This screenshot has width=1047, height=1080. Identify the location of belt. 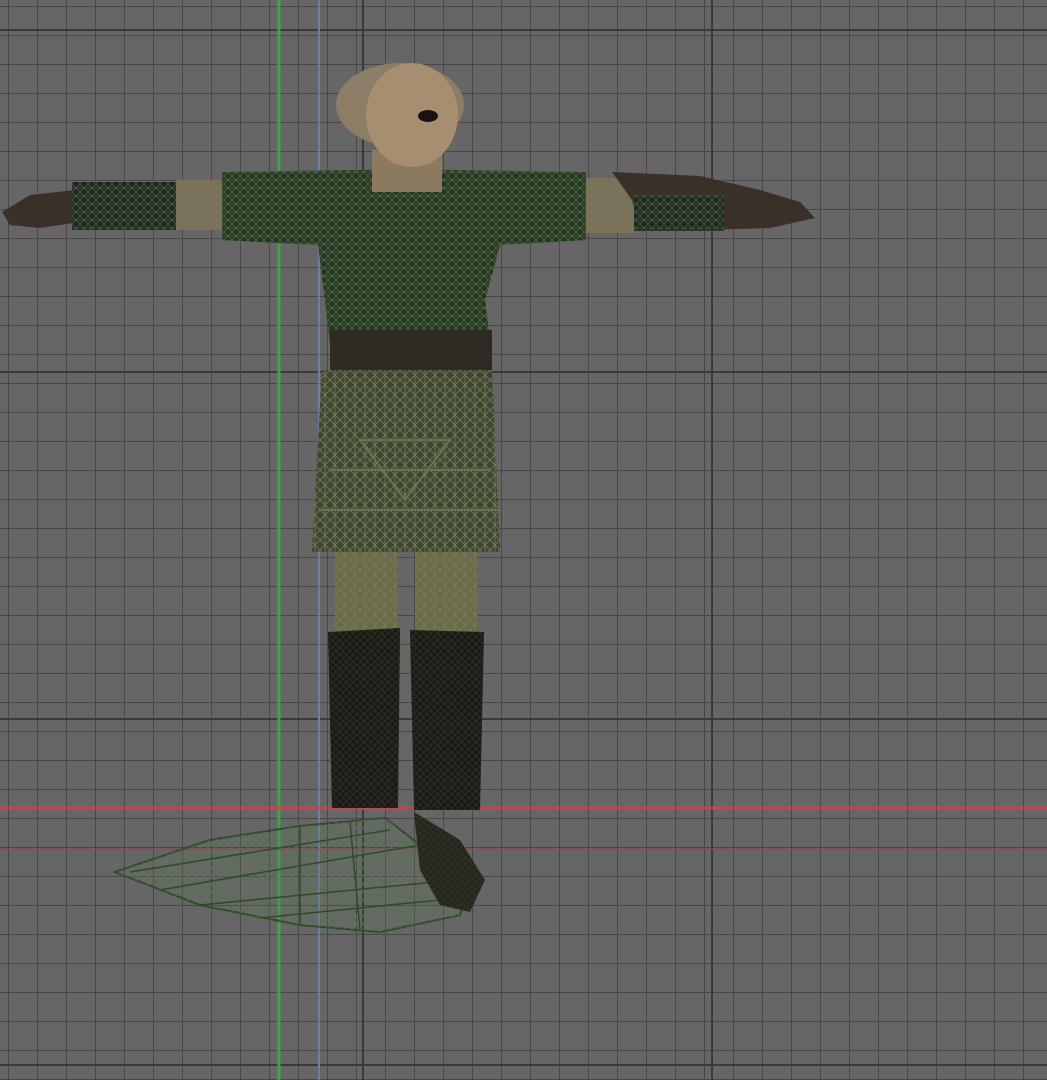
(411, 350).